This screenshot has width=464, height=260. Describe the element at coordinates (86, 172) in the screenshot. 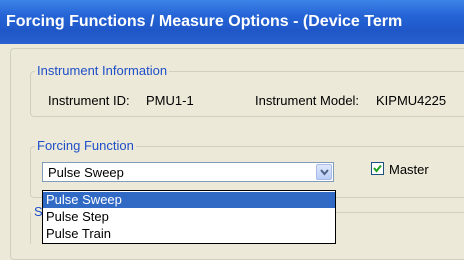

I see `forcing-function-selected-value: Pulse Sweep` at that location.